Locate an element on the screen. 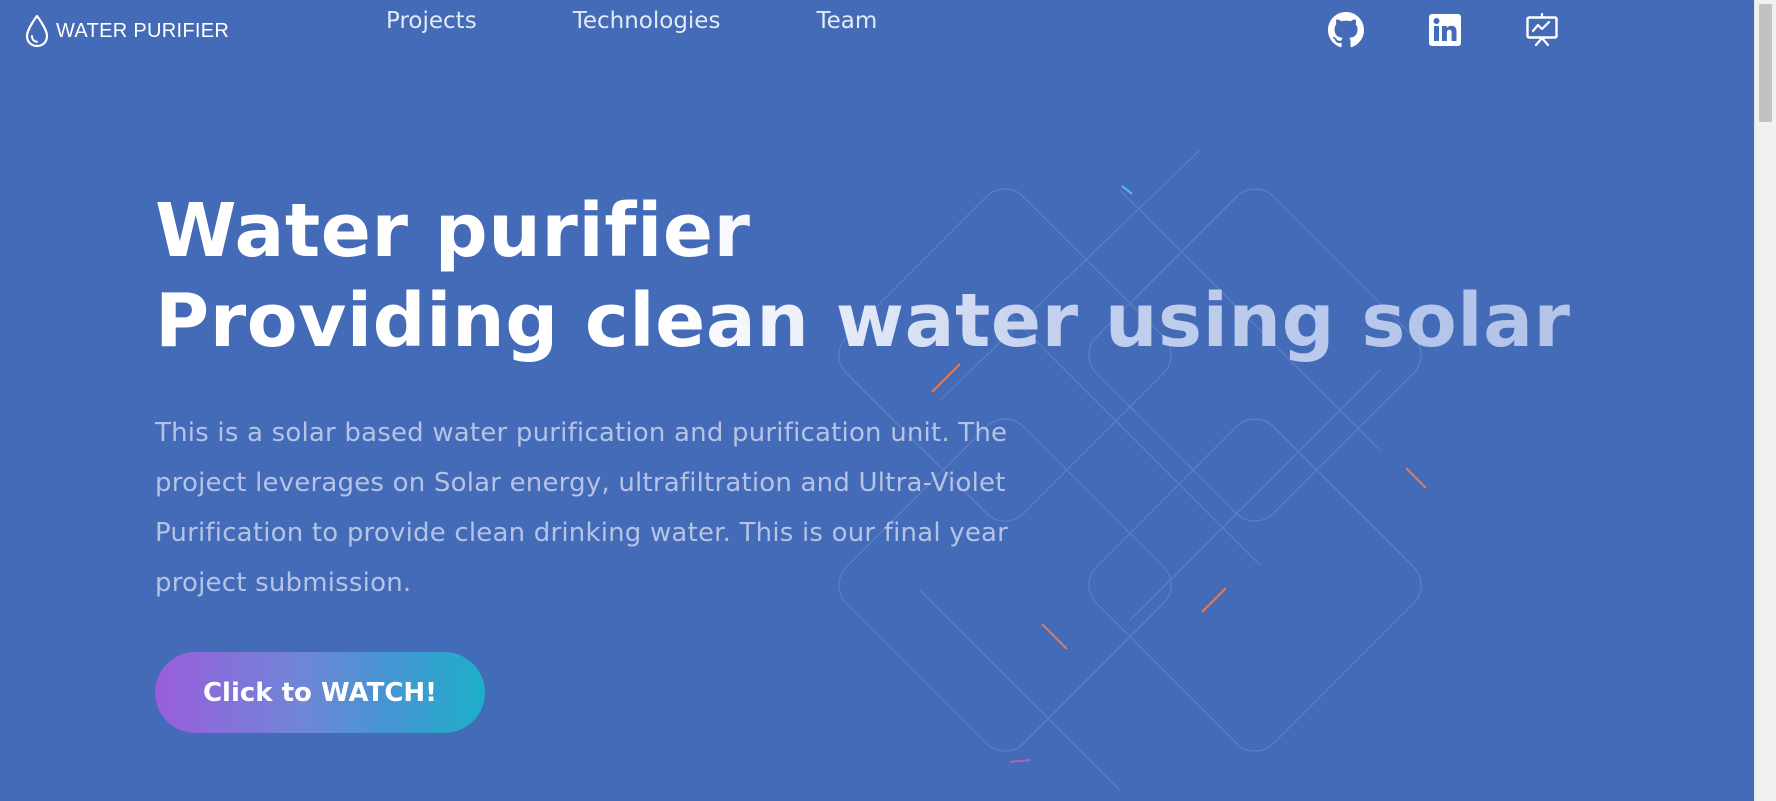 This screenshot has height=801, width=1776. github-icon is located at coordinates (1346, 30).